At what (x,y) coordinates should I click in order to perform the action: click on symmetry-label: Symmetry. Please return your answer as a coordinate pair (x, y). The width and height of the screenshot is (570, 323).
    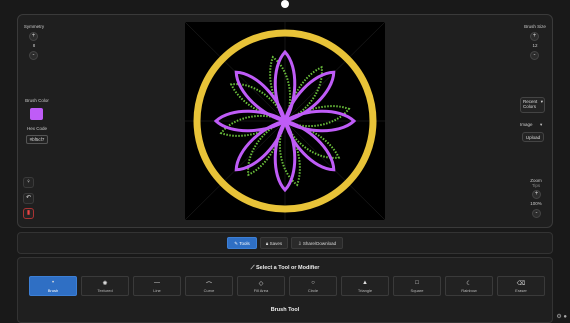
    Looking at the image, I should click on (34, 26).